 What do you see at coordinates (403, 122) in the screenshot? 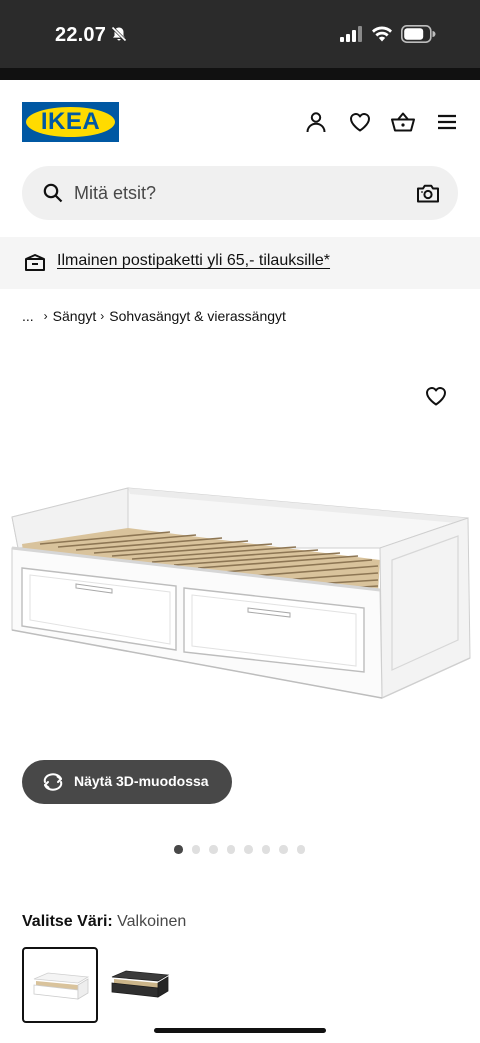
I see `basket-icon` at bounding box center [403, 122].